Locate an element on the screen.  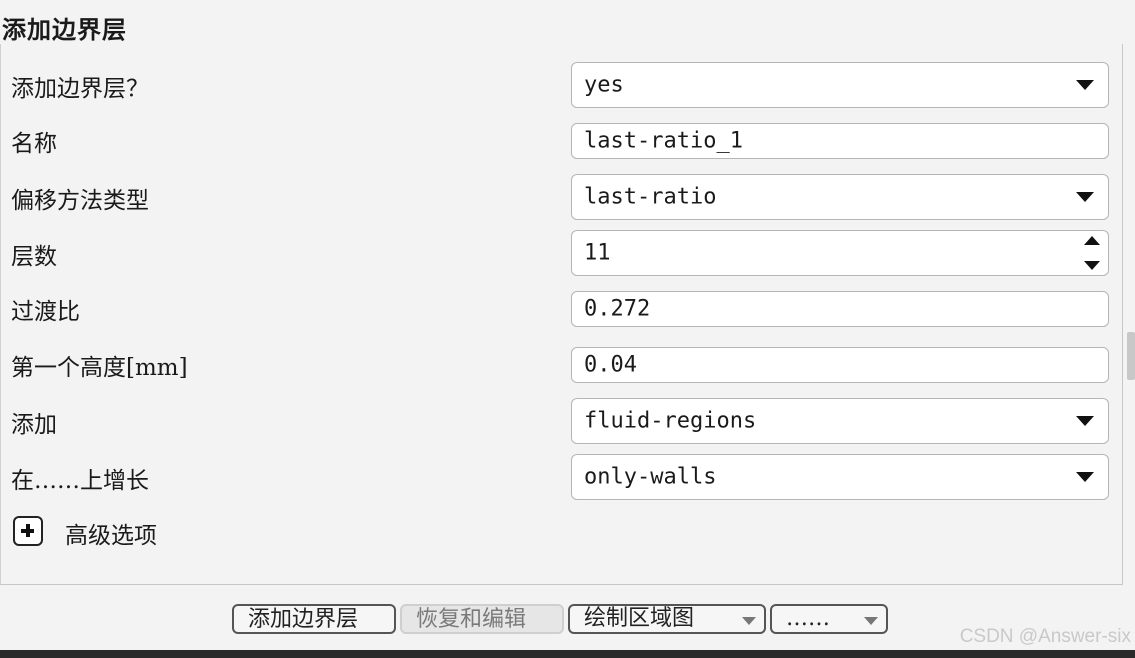
scrollbar-thumb is located at coordinates (1131, 356).